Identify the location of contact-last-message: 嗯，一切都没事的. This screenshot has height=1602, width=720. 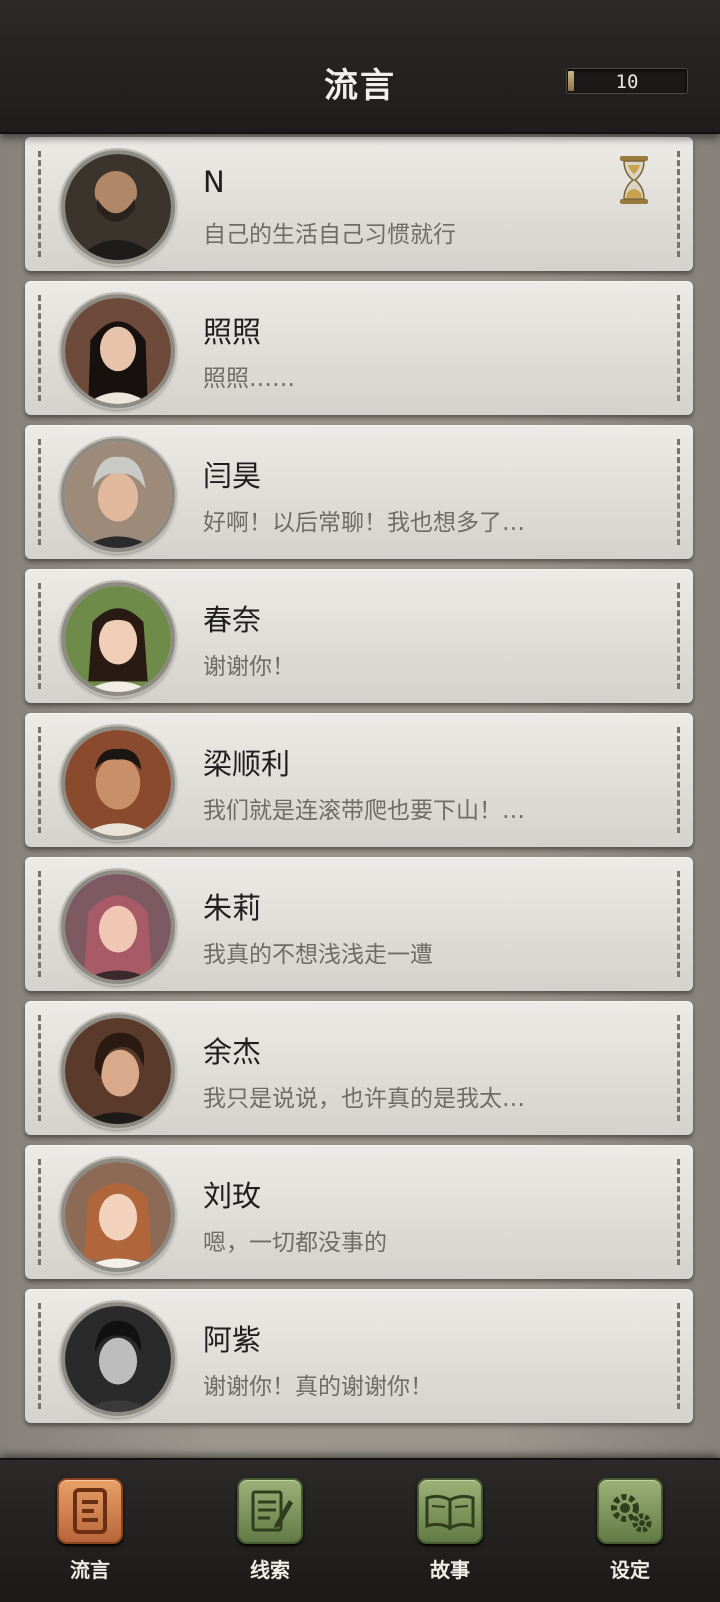
(295, 1243).